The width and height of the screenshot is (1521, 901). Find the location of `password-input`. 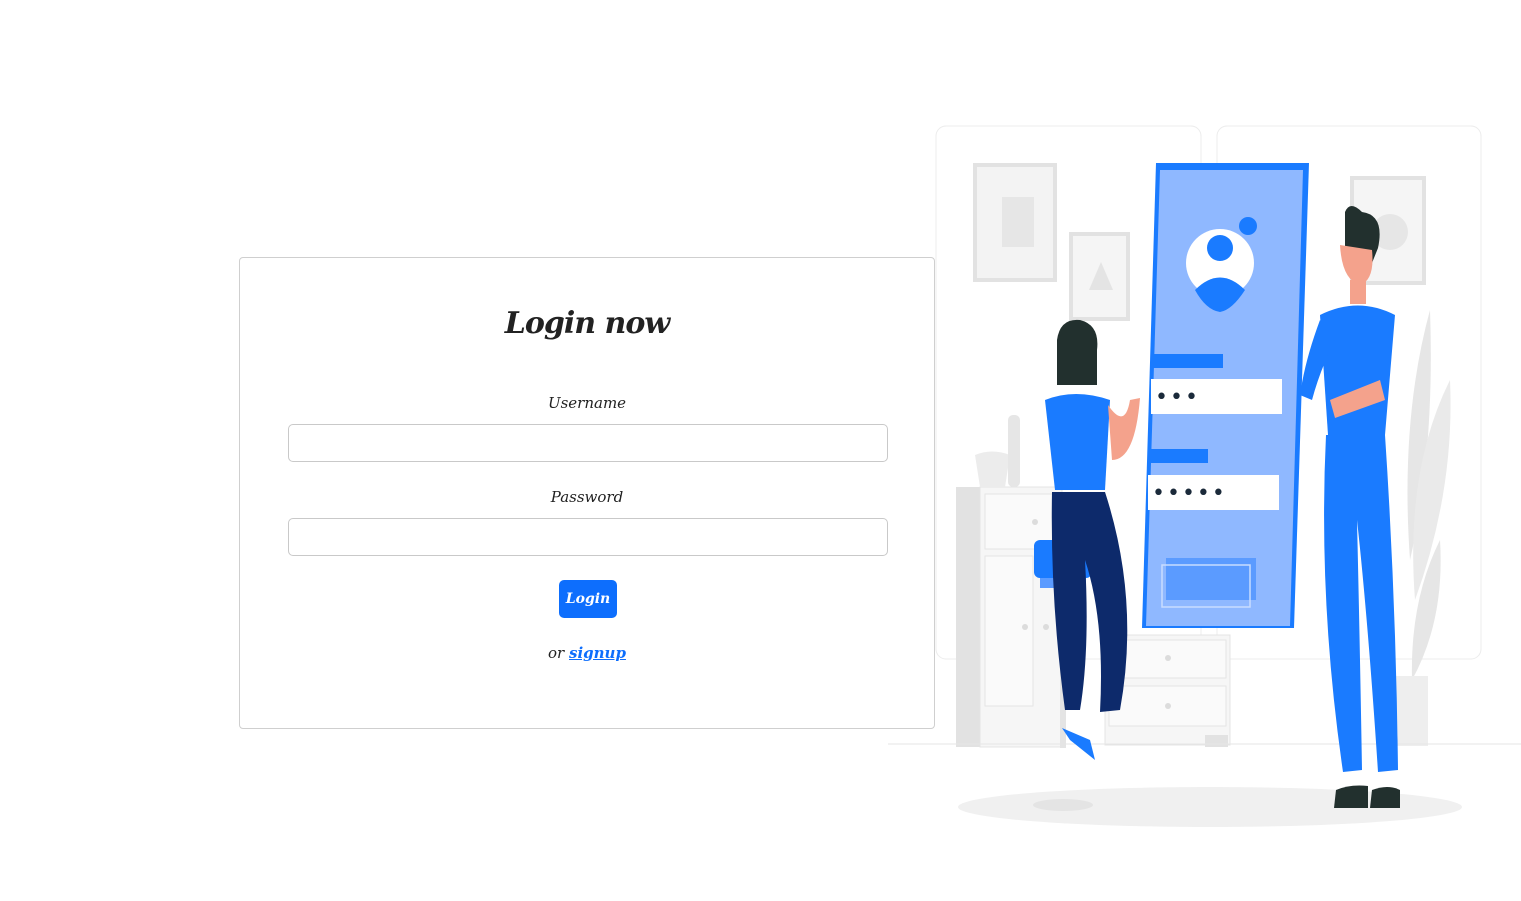

password-input is located at coordinates (588, 537).